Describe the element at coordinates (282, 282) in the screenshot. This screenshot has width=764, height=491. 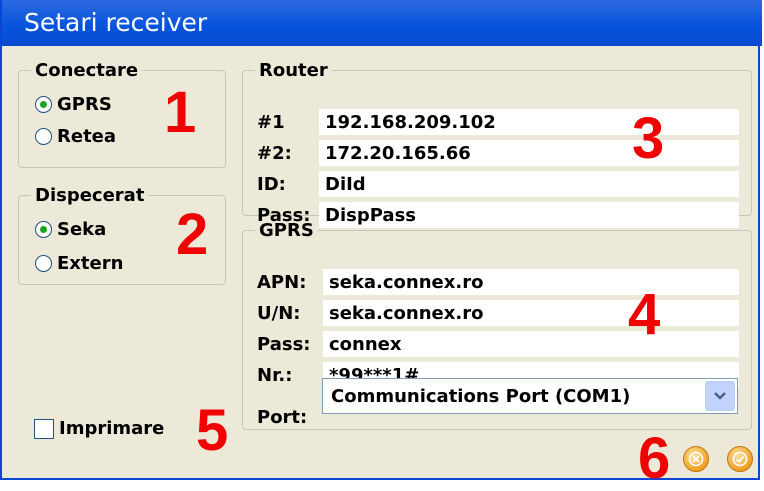
I see `gprs-label-apn: APN:` at that location.